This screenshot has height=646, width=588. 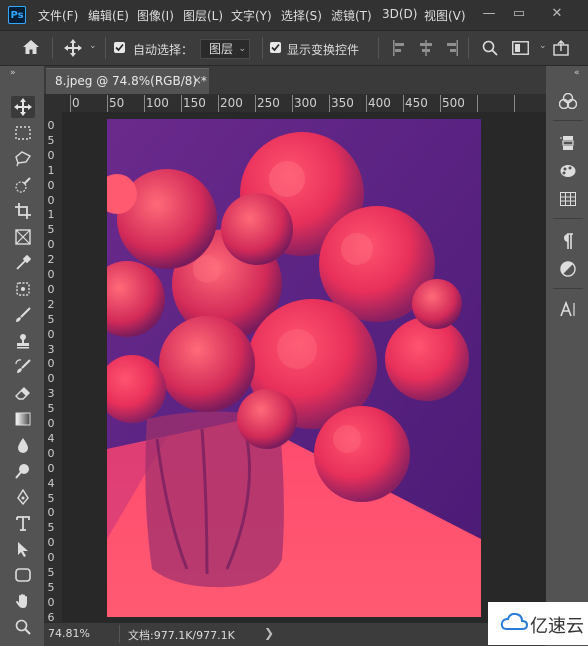 I want to click on document-tab-bar: 8.jpeg @ 74.8%(RGB/8) * ×, so click(x=295, y=80).